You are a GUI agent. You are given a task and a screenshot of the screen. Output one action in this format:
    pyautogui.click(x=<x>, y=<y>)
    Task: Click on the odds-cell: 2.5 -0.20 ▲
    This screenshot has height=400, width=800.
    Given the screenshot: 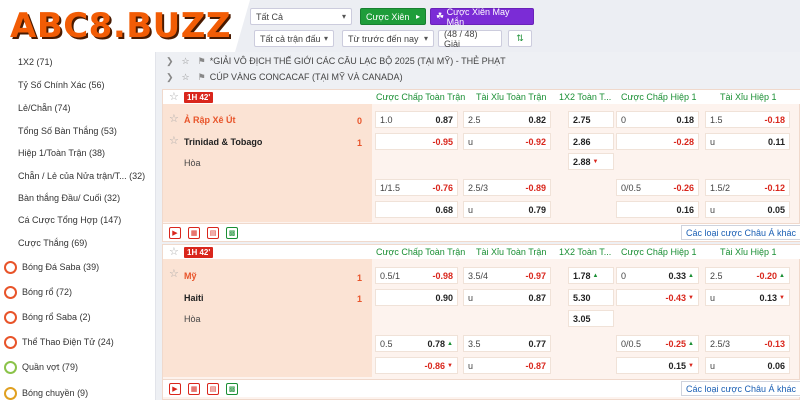 What is the action you would take?
    pyautogui.click(x=747, y=275)
    